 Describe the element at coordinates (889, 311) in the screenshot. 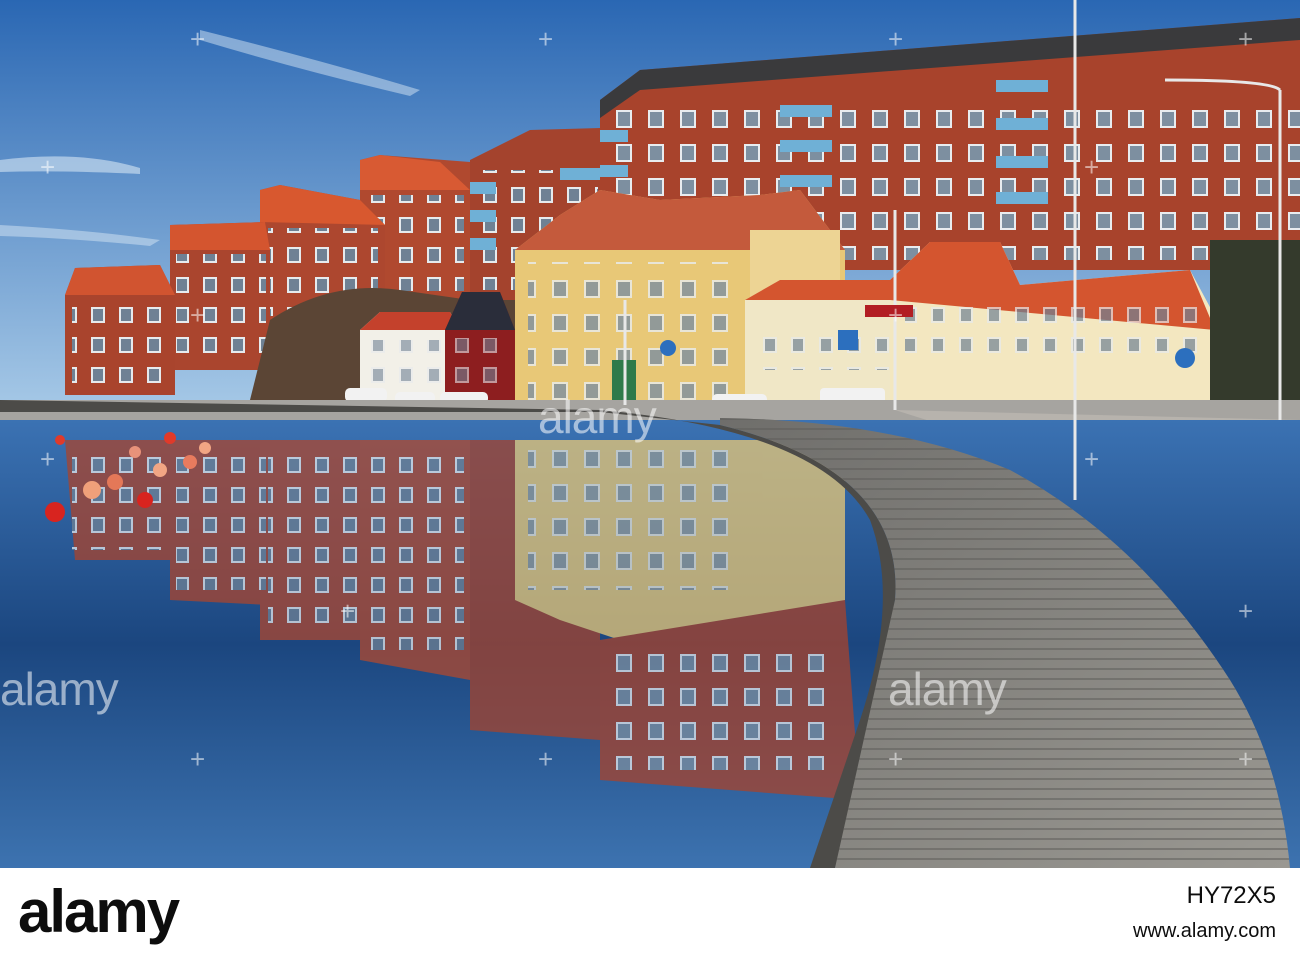

I see `sign-red` at that location.